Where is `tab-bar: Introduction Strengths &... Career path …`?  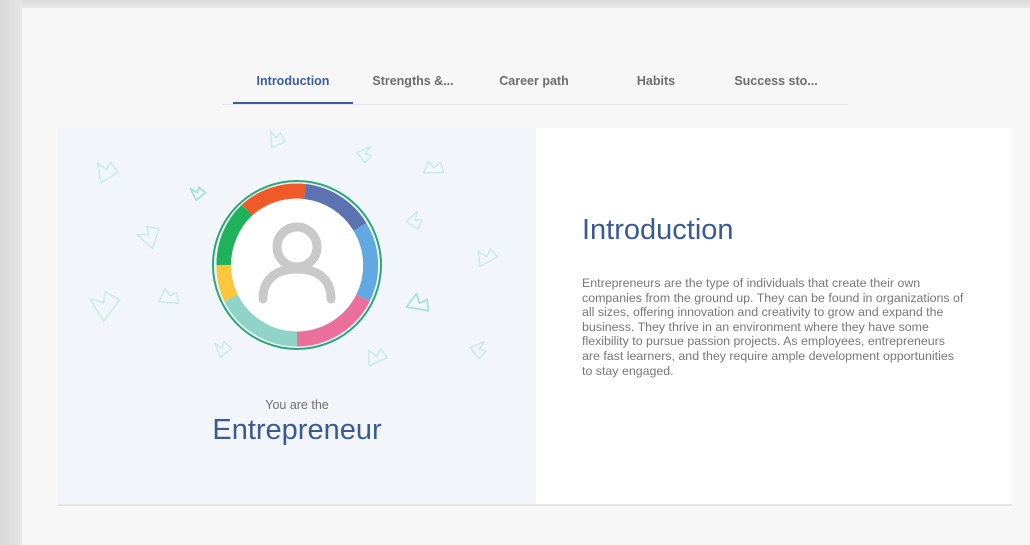
tab-bar: Introduction Strengths &... Career path … is located at coordinates (535, 82).